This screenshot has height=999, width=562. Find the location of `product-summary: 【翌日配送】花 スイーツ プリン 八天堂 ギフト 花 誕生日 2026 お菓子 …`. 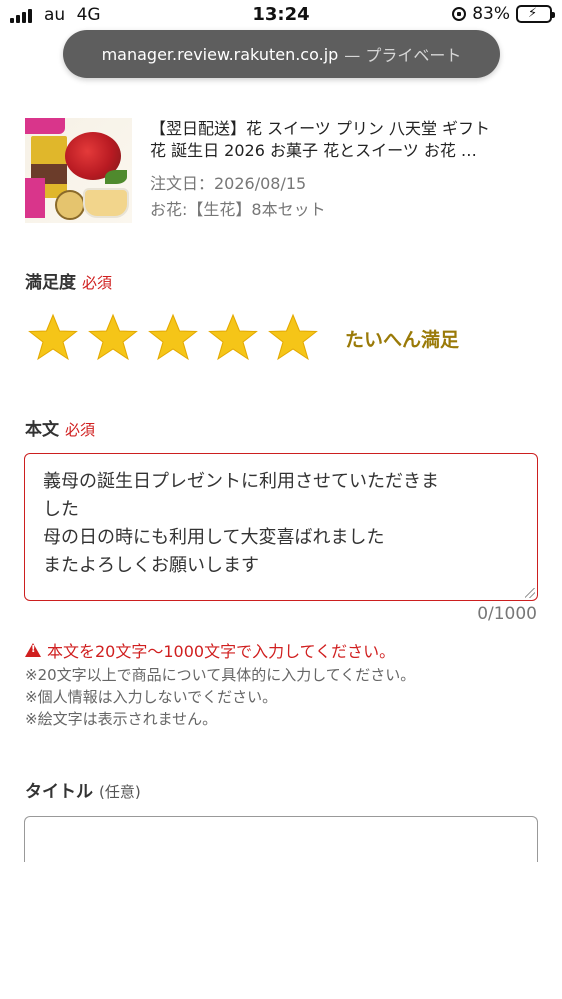

product-summary: 【翌日配送】花 スイーツ プリン 八天堂 ギフト 花 誕生日 2026 お菓子 … is located at coordinates (285, 173).